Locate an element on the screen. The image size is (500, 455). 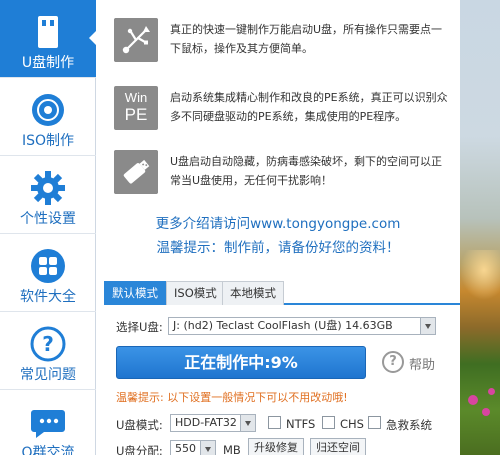
sidebar-item-label: 软件大全 is located at coordinates (48, 297).